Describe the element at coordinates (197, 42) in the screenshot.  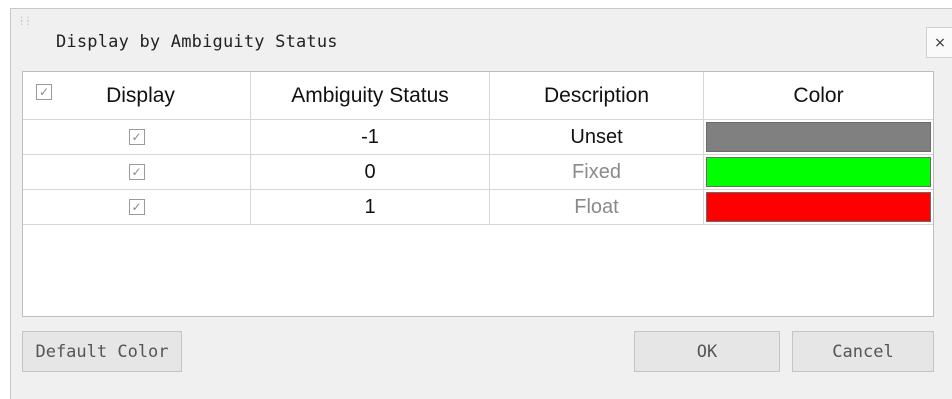
I see `dialog-title: Display by Ambiguity Status` at that location.